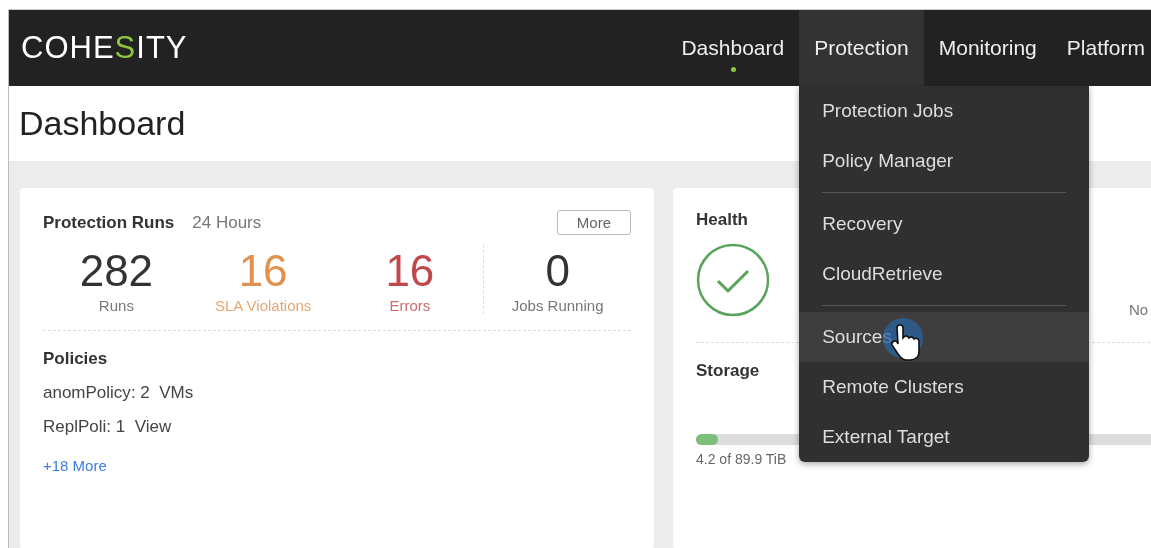  Describe the element at coordinates (102, 123) in the screenshot. I see `page-title: Dashboard` at that location.